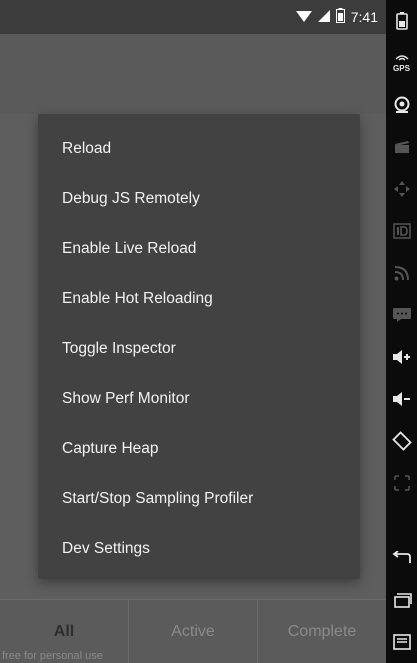 Image resolution: width=417 pixels, height=663 pixels. I want to click on tab-active: Active, so click(193, 631).